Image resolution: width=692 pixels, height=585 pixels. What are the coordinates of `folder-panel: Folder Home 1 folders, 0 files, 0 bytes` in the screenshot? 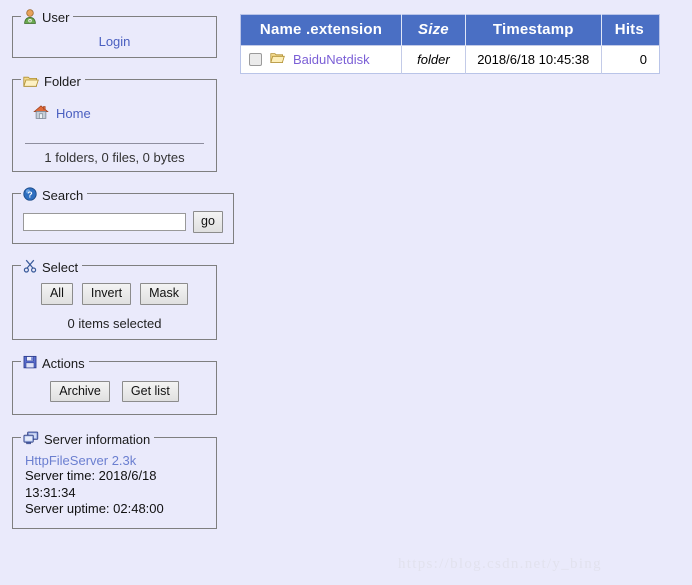 It's located at (114, 122).